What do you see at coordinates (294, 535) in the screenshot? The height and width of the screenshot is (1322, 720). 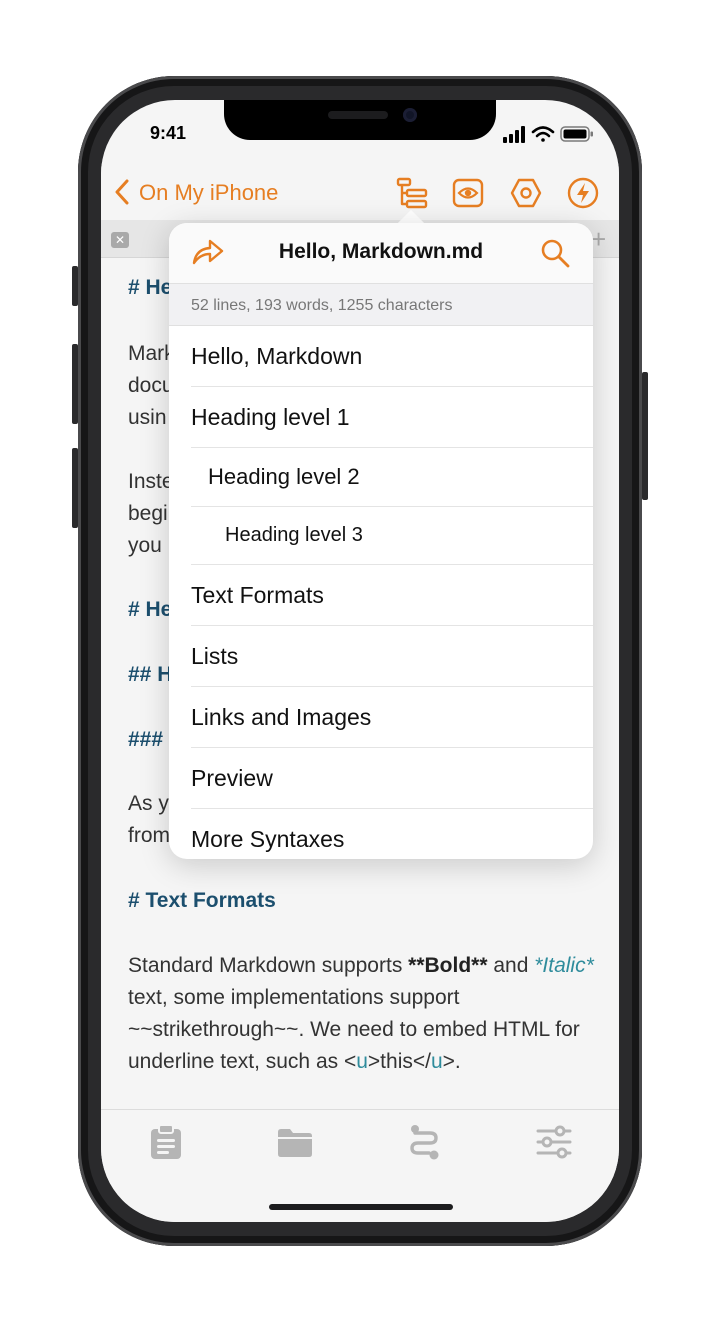 I see `outline-item-label: Heading level 3` at bounding box center [294, 535].